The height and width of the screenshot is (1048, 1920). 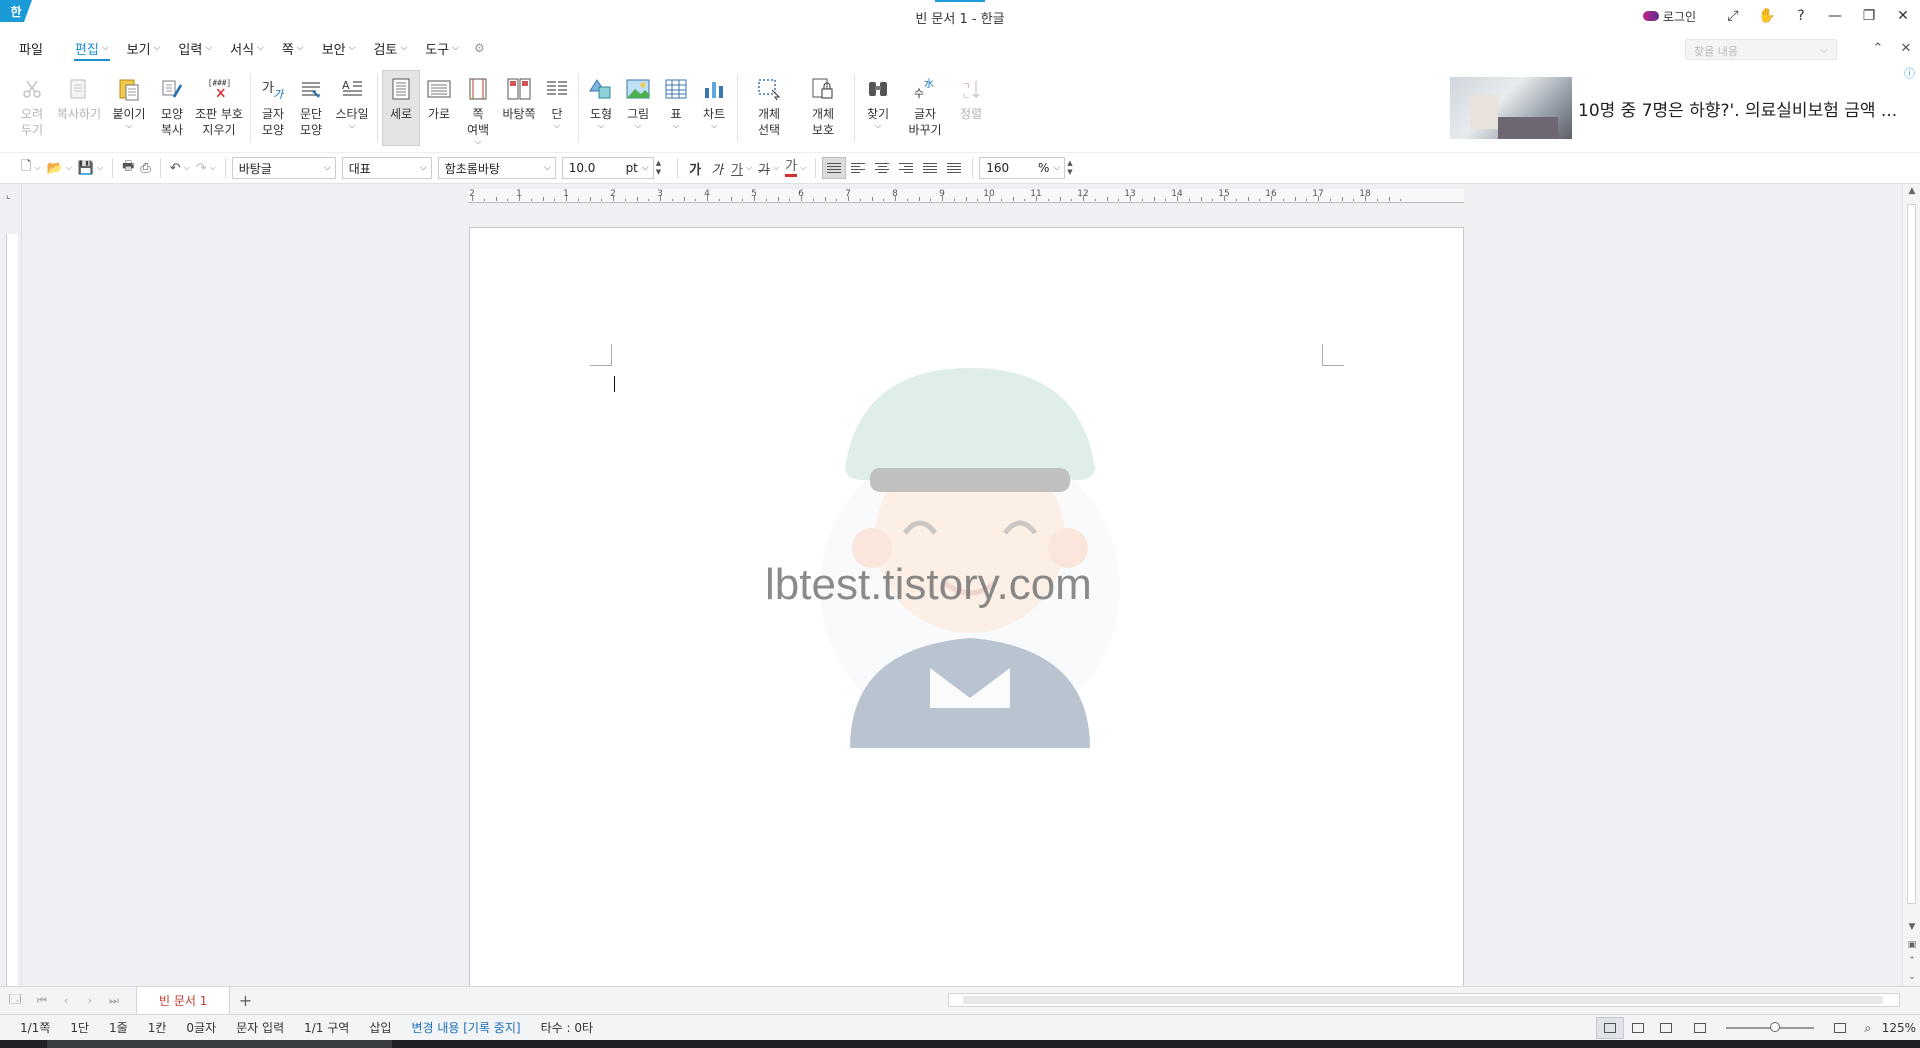 What do you see at coordinates (311, 108) in the screenshot?
I see `paragraph-format-button: 문단 모양` at bounding box center [311, 108].